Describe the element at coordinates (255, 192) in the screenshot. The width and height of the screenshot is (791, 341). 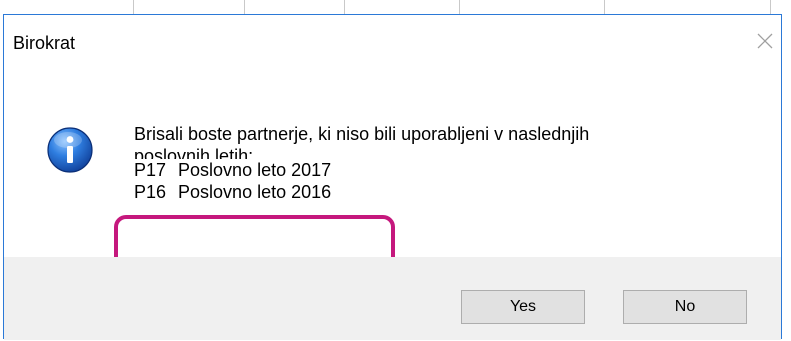
I see `year-label: Poslovno leto 2016` at that location.